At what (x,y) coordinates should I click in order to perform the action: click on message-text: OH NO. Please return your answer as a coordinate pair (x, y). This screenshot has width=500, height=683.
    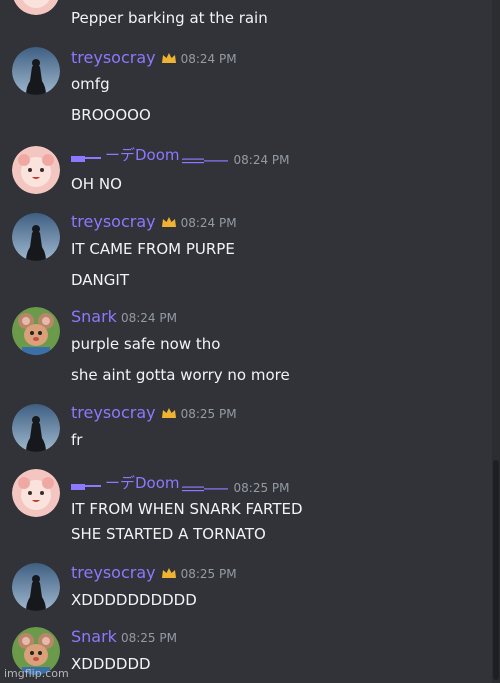
    Looking at the image, I should click on (96, 184).